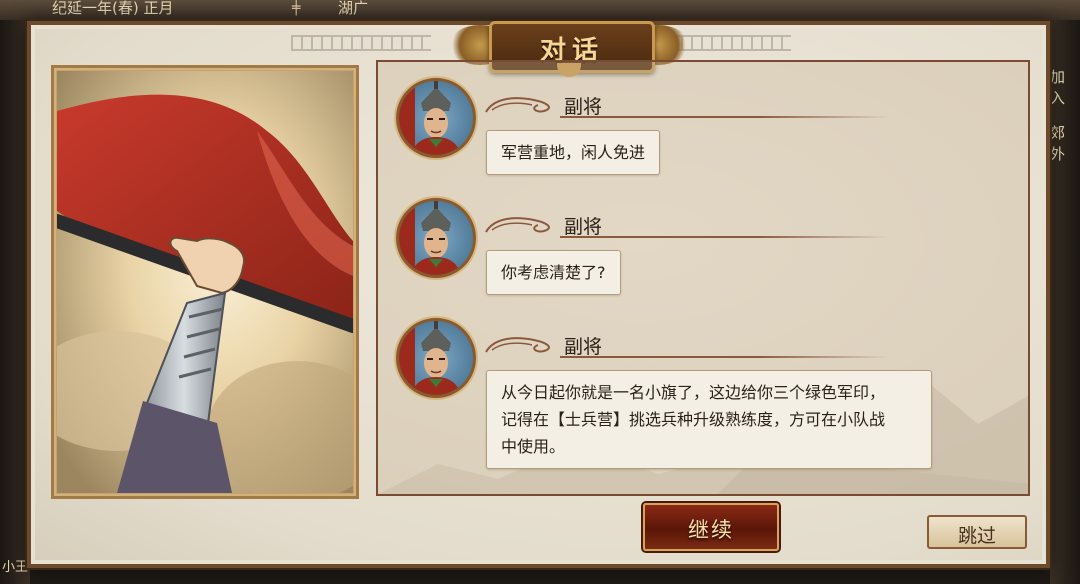 Image resolution: width=1080 pixels, height=584 pixels. Describe the element at coordinates (15, 567) in the screenshot. I see `left-side-label: 小王` at that location.